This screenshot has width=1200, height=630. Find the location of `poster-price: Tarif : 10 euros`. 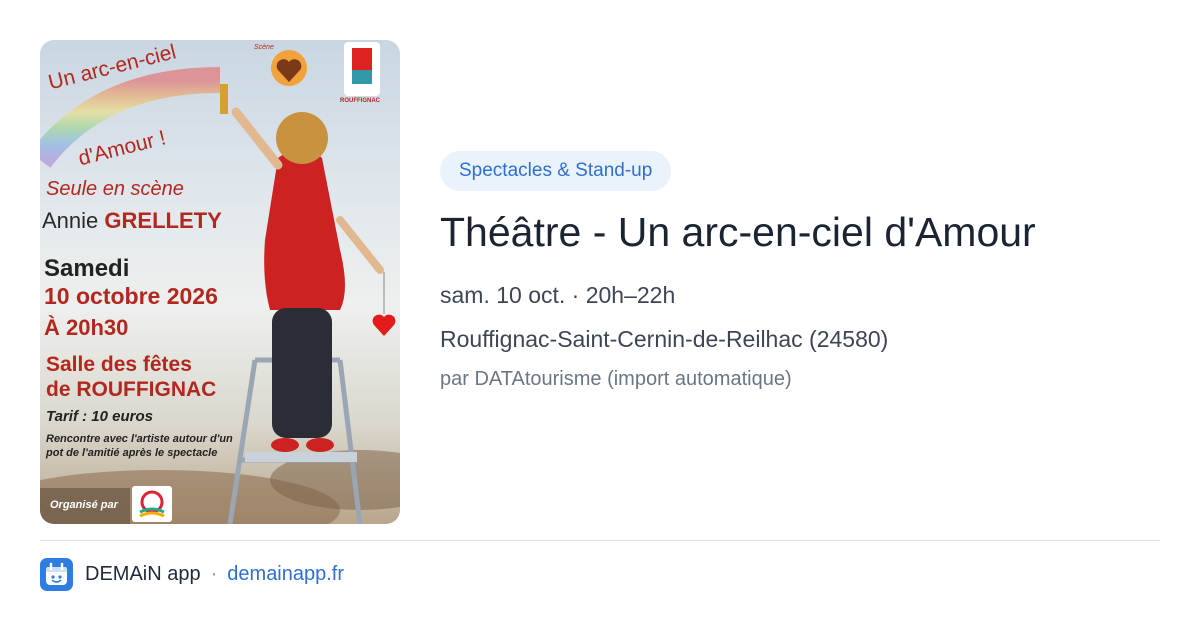

poster-price: Tarif : 10 euros is located at coordinates (99, 416).